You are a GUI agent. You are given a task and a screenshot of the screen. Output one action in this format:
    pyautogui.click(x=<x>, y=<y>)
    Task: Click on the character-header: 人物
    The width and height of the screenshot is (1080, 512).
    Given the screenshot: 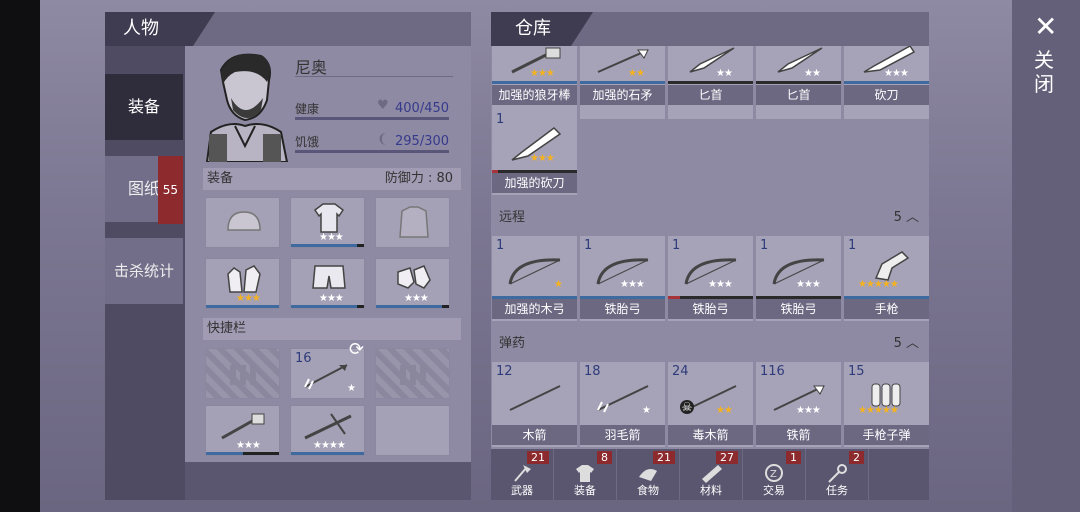 What is the action you would take?
    pyautogui.click(x=160, y=29)
    